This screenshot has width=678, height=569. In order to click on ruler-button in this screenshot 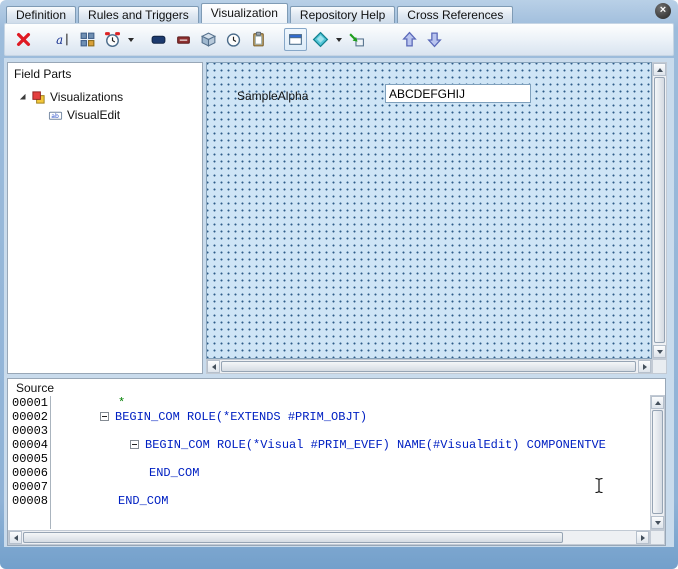, I will do `click(158, 39)`.